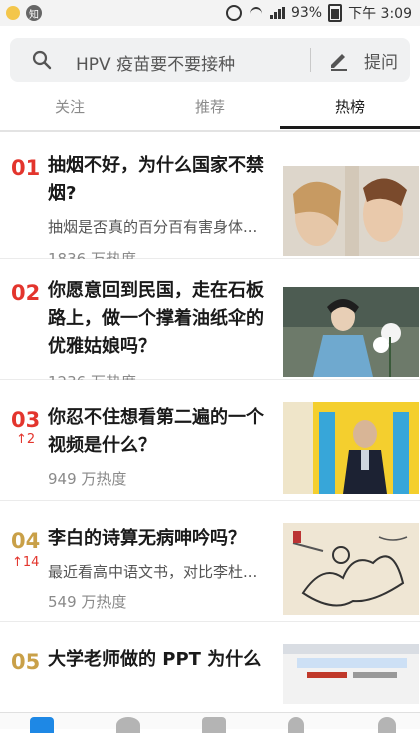 Image resolution: width=420 pixels, height=733 pixels. I want to click on battery-percent: 93%, so click(306, 13).